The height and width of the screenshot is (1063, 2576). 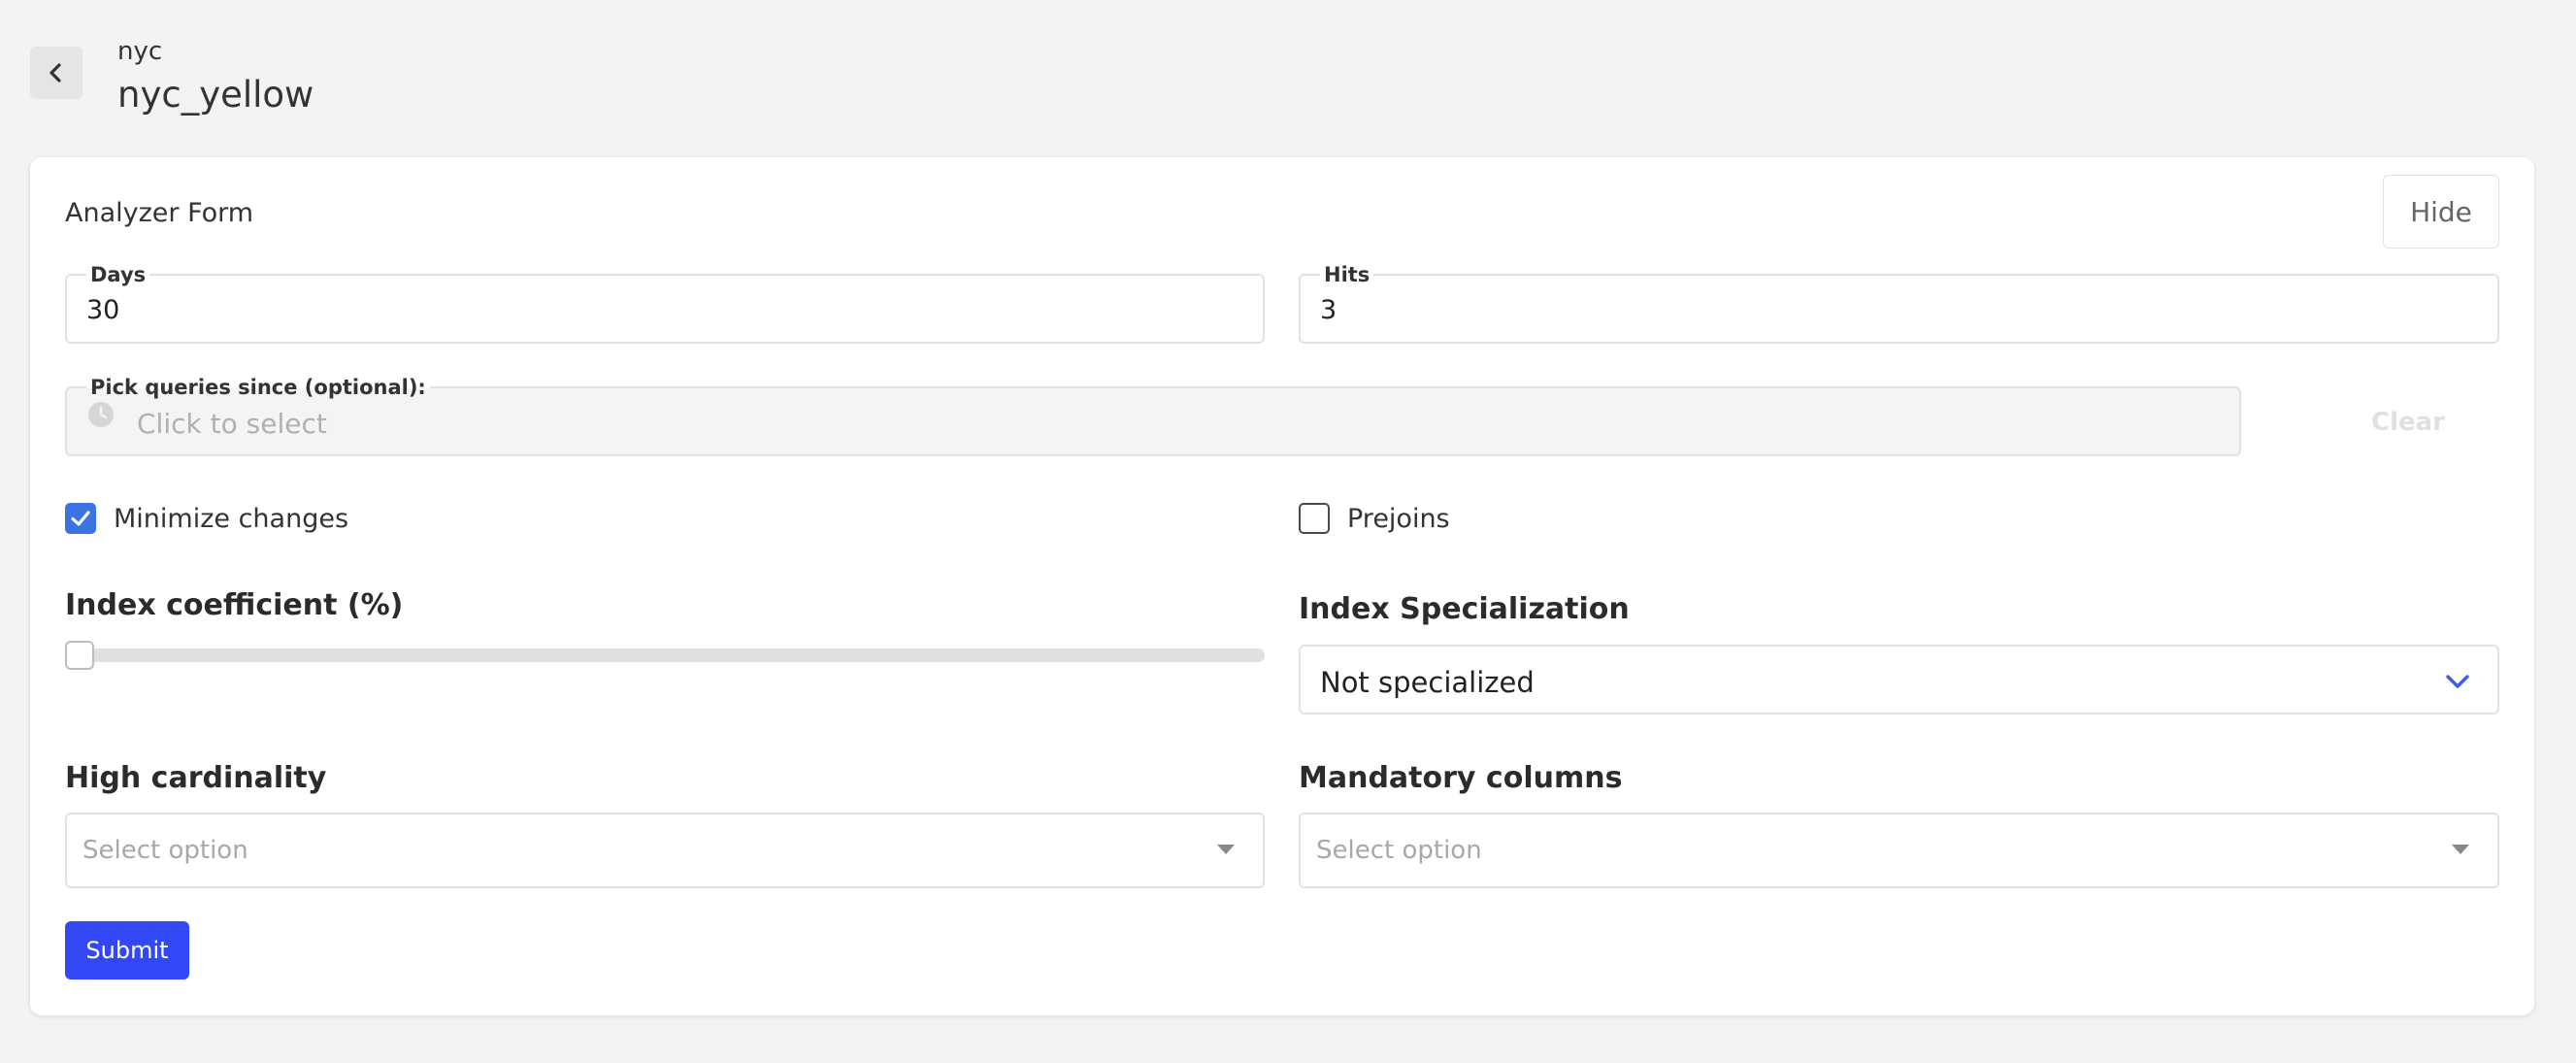 I want to click on submit-button: Submit, so click(x=127, y=950).